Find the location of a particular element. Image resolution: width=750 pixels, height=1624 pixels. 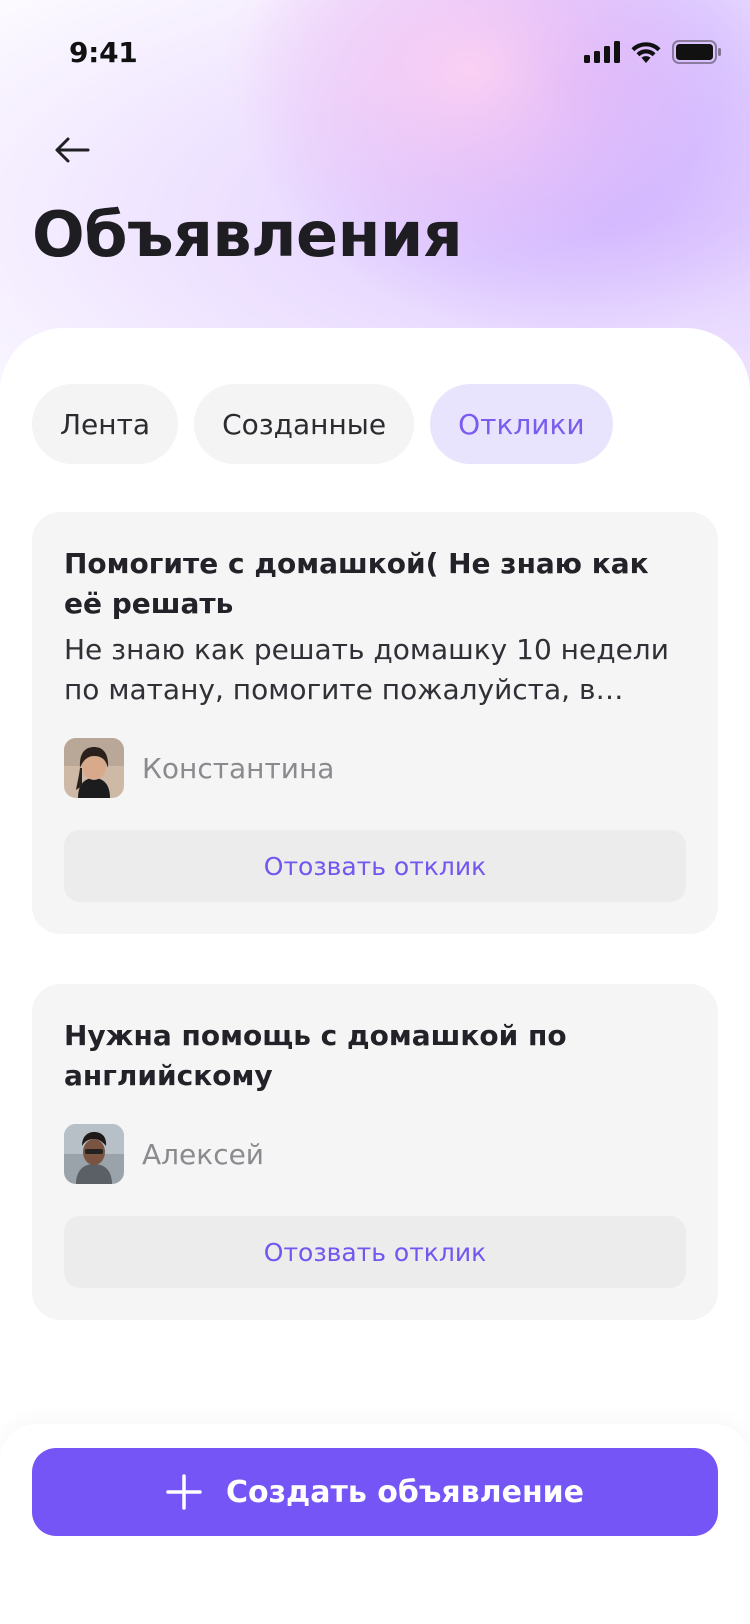

tab-bar: Лента Созданные Отклики is located at coordinates (322, 424).